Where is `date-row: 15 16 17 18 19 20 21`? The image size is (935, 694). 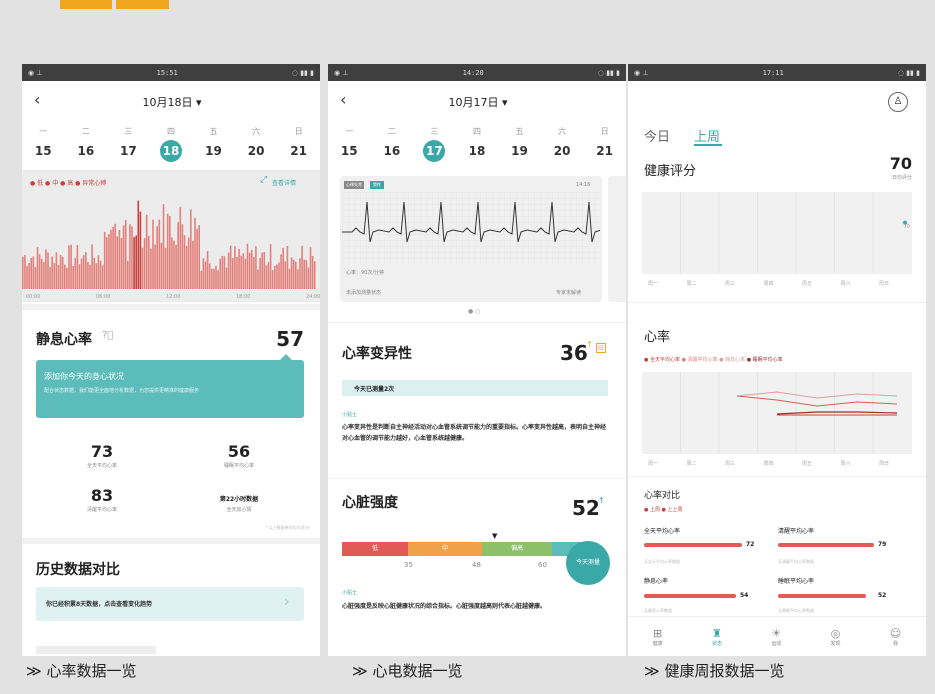
date-row: 15 16 17 18 19 20 21 is located at coordinates (477, 151).